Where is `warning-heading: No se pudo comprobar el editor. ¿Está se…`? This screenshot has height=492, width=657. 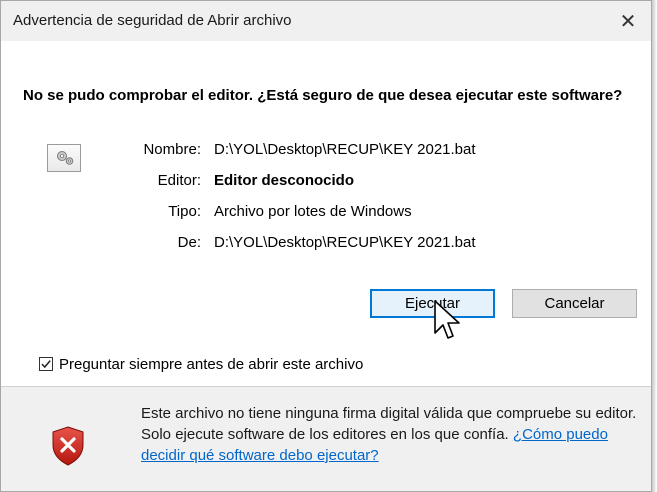 warning-heading: No se pudo comprobar el editor. ¿Está se… is located at coordinates (323, 95).